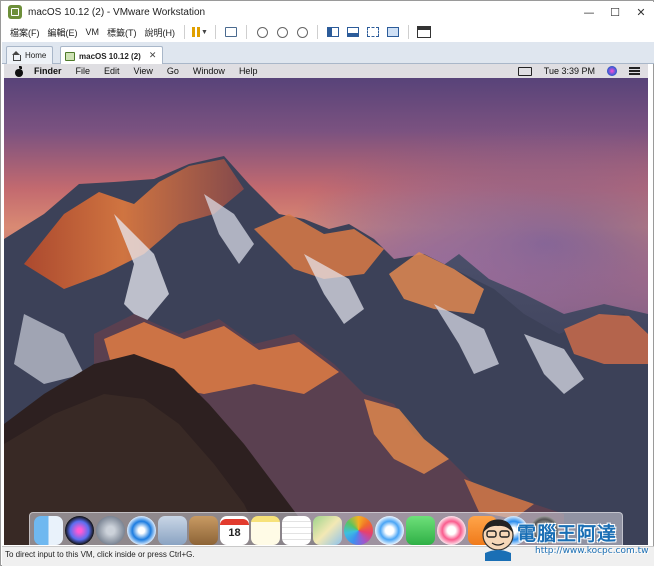 The image size is (654, 566). I want to click on tab-home: Home, so click(30, 55).